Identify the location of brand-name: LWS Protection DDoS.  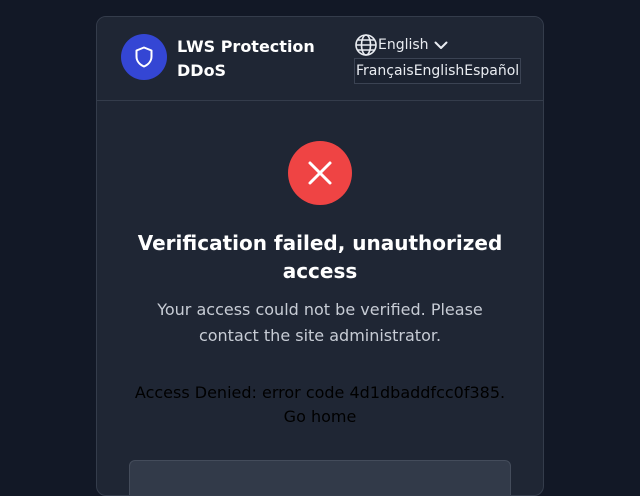
(246, 58).